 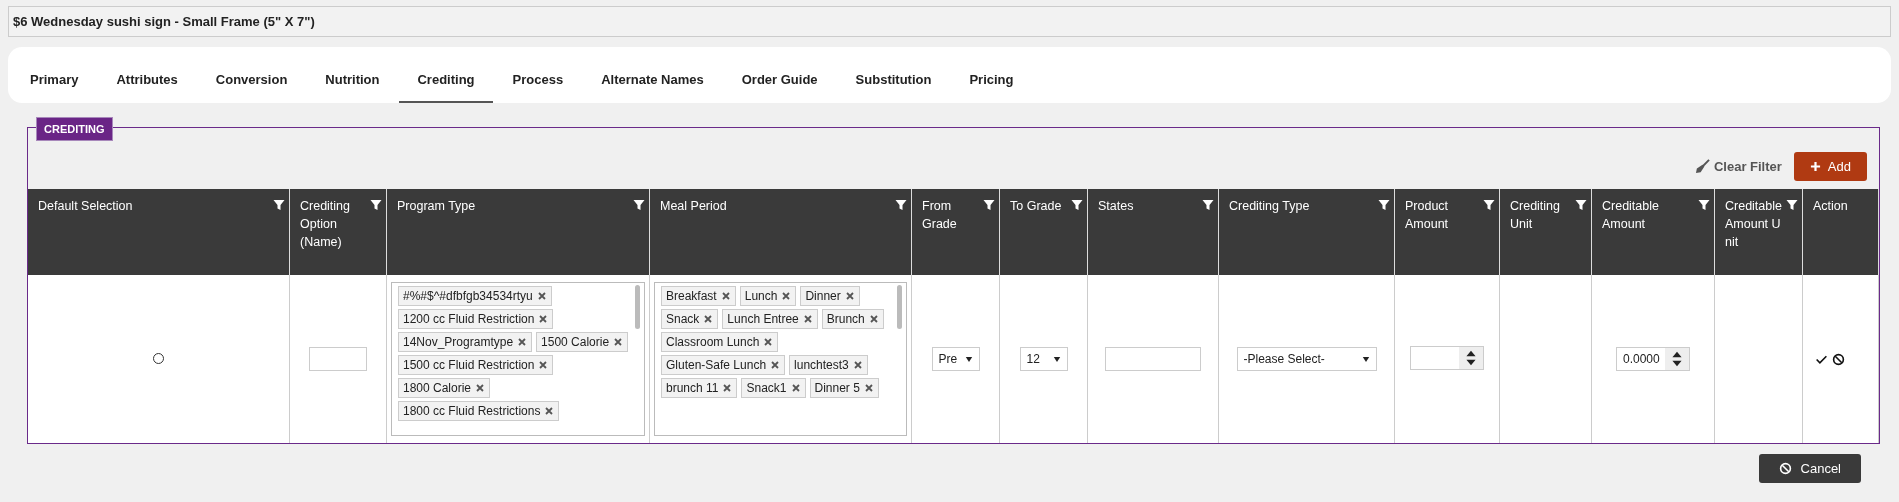 What do you see at coordinates (1738, 166) in the screenshot?
I see `clear-filter-button: Clear Filter` at bounding box center [1738, 166].